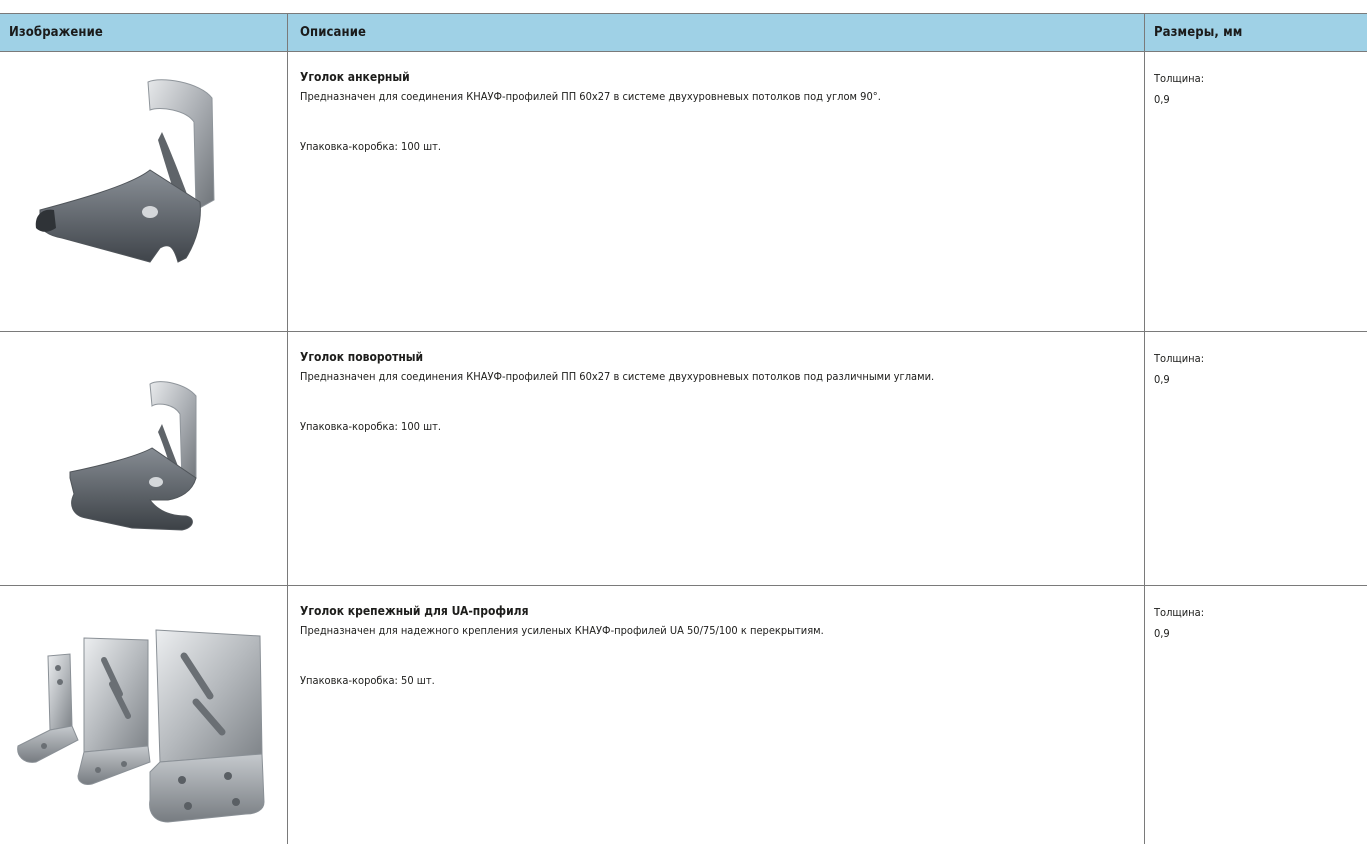  Describe the element at coordinates (141, 726) in the screenshot. I see `ua-profile-bracket-icon` at that location.